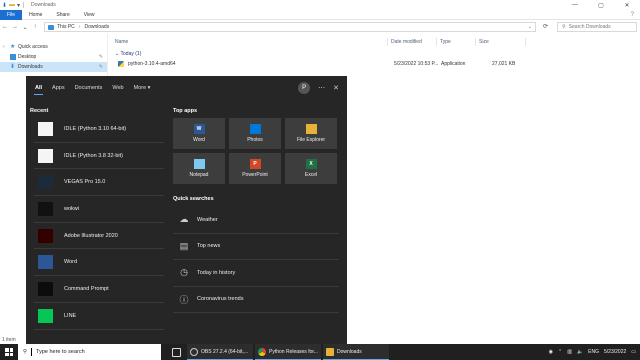 The height and width of the screenshot is (360, 640). Describe the element at coordinates (569, 352) in the screenshot. I see `network-icon: ▥` at that location.